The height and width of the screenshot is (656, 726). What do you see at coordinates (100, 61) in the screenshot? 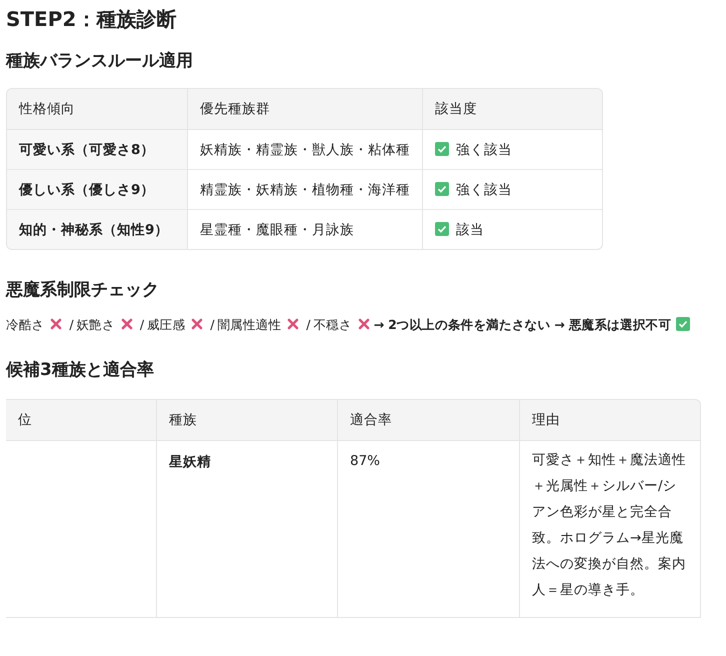
I see `section-heading: 種族バランスルール適用` at bounding box center [100, 61].